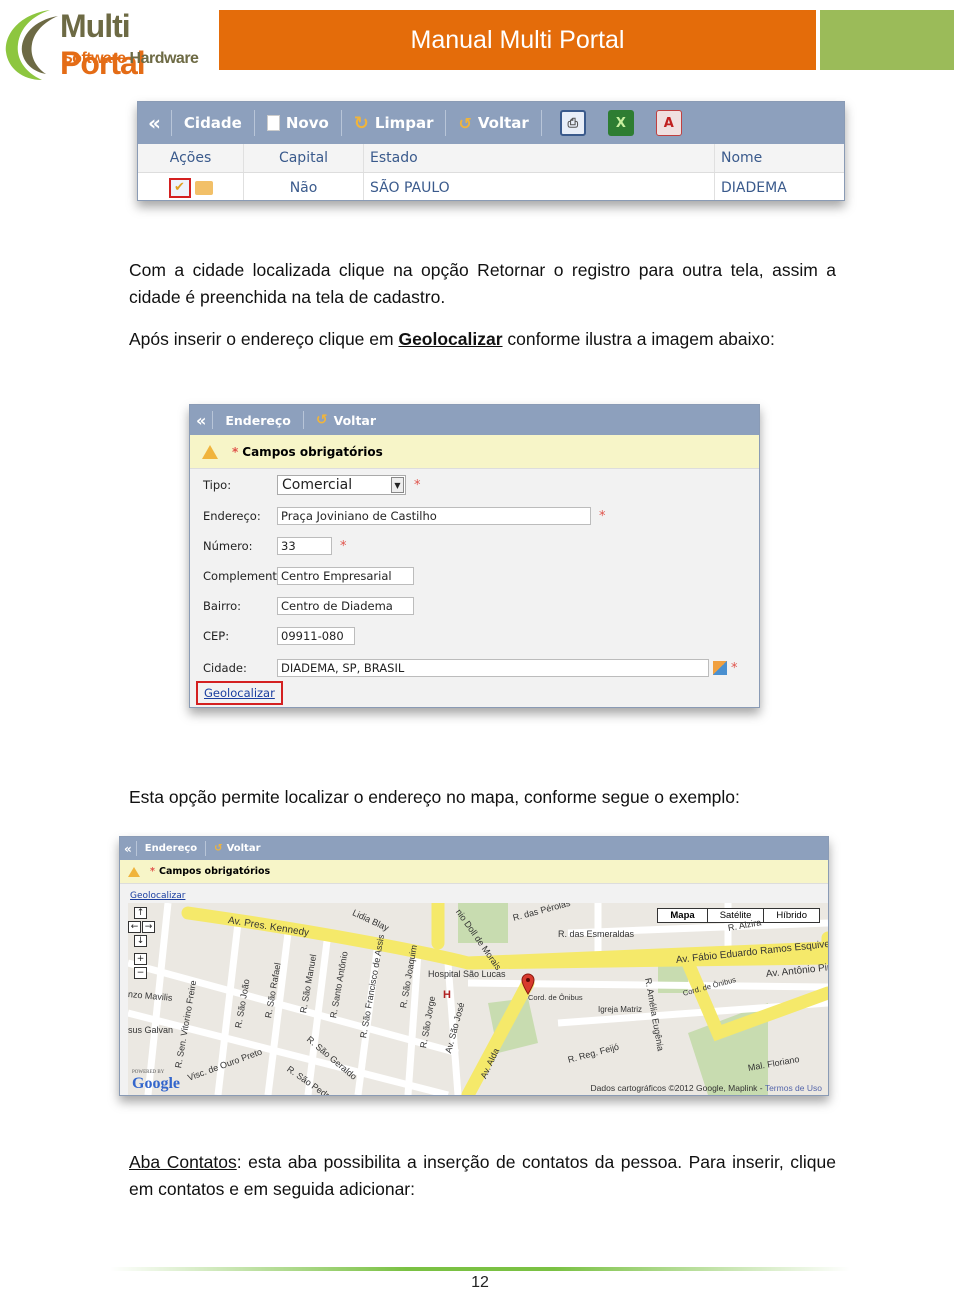 Image resolution: width=960 pixels, height=1292 pixels. I want to click on bairro-row: Bairro: Centro de Diadema, so click(302, 606).